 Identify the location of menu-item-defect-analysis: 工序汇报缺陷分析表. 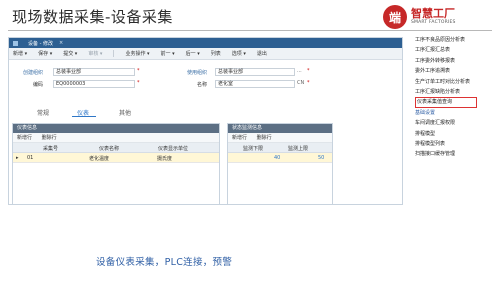
(456, 92).